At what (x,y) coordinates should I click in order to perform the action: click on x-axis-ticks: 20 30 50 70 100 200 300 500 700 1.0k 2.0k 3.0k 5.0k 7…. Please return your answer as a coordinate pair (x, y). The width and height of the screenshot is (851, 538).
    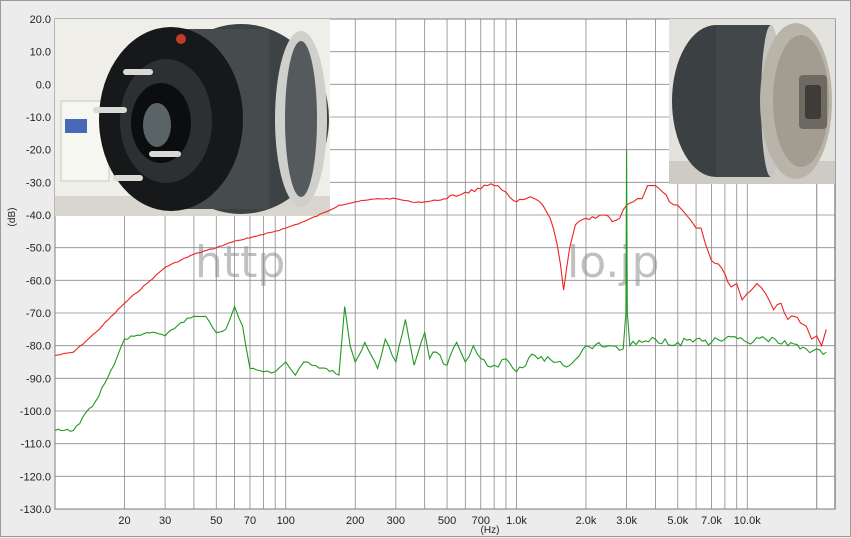
    Looking at the image, I should click on (439, 521).